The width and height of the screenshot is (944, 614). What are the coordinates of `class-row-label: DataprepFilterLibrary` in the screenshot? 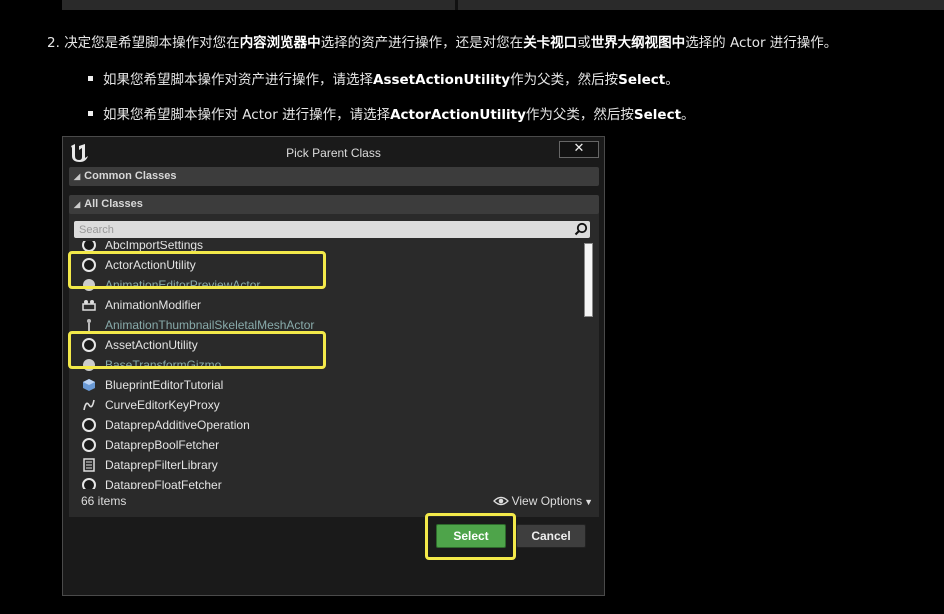 It's located at (161, 465).